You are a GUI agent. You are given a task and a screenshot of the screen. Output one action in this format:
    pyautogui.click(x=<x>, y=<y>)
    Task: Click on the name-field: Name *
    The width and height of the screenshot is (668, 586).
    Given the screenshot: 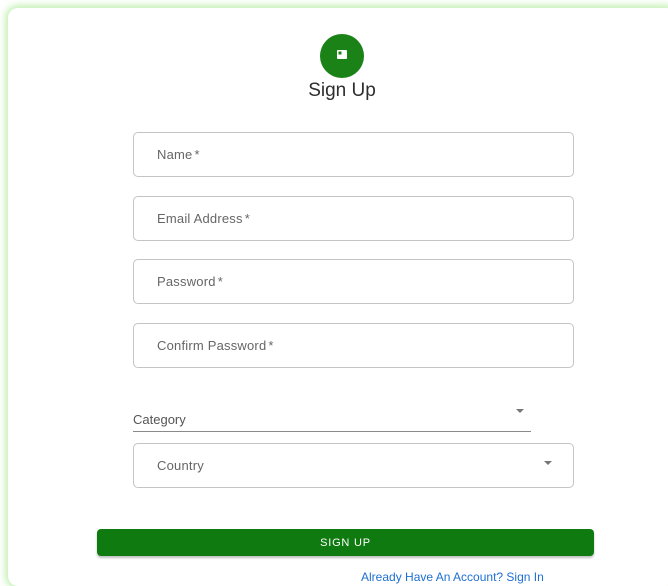 What is the action you would take?
    pyautogui.click(x=353, y=154)
    